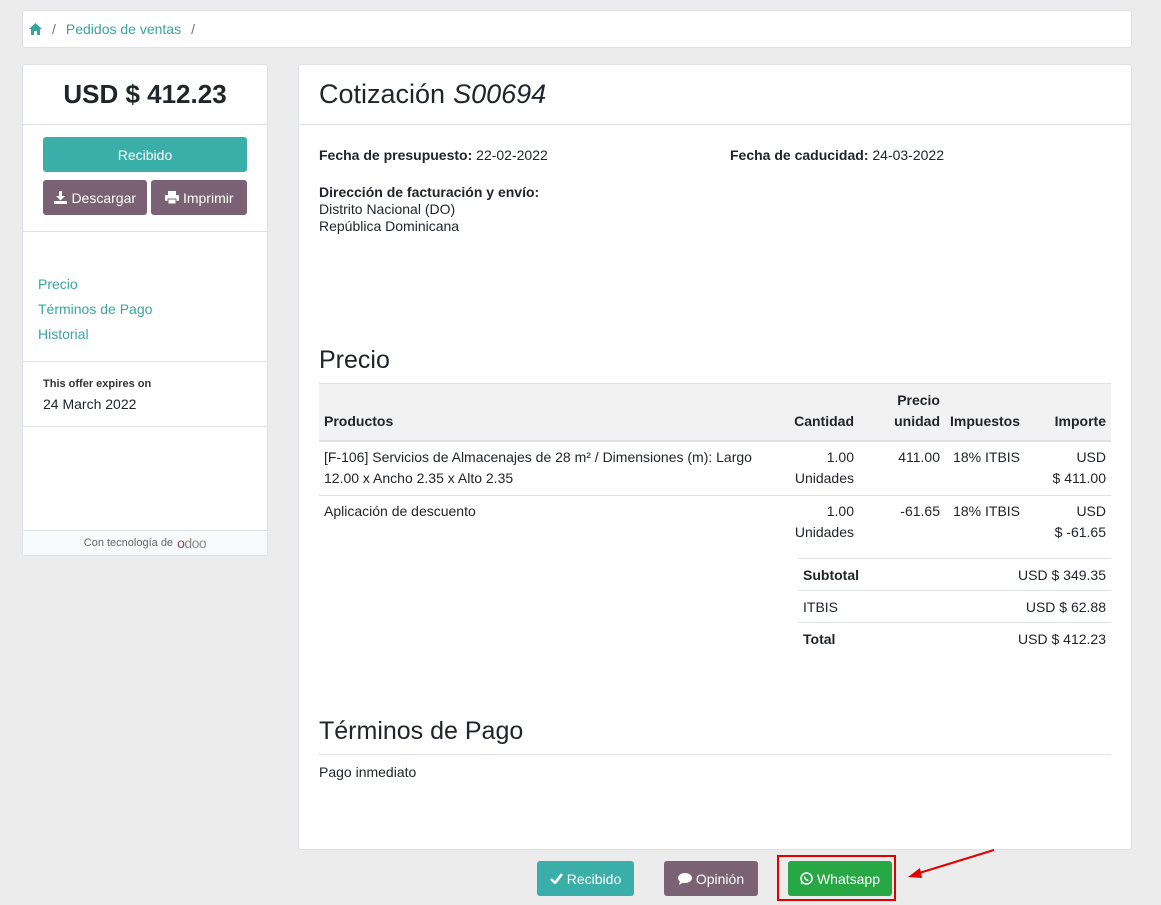  What do you see at coordinates (128, 543) in the screenshot?
I see `powered-by-label: Con tecnología de` at bounding box center [128, 543].